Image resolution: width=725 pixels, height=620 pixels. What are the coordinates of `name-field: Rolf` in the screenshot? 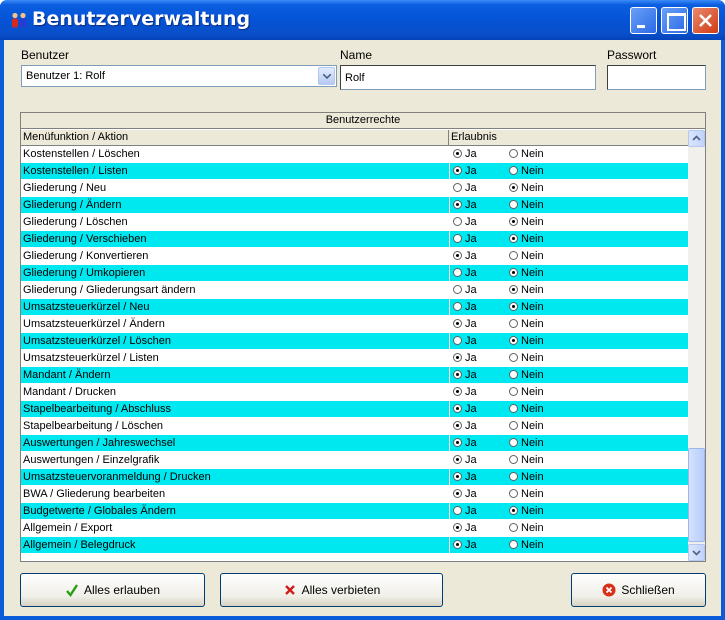 It's located at (468, 77).